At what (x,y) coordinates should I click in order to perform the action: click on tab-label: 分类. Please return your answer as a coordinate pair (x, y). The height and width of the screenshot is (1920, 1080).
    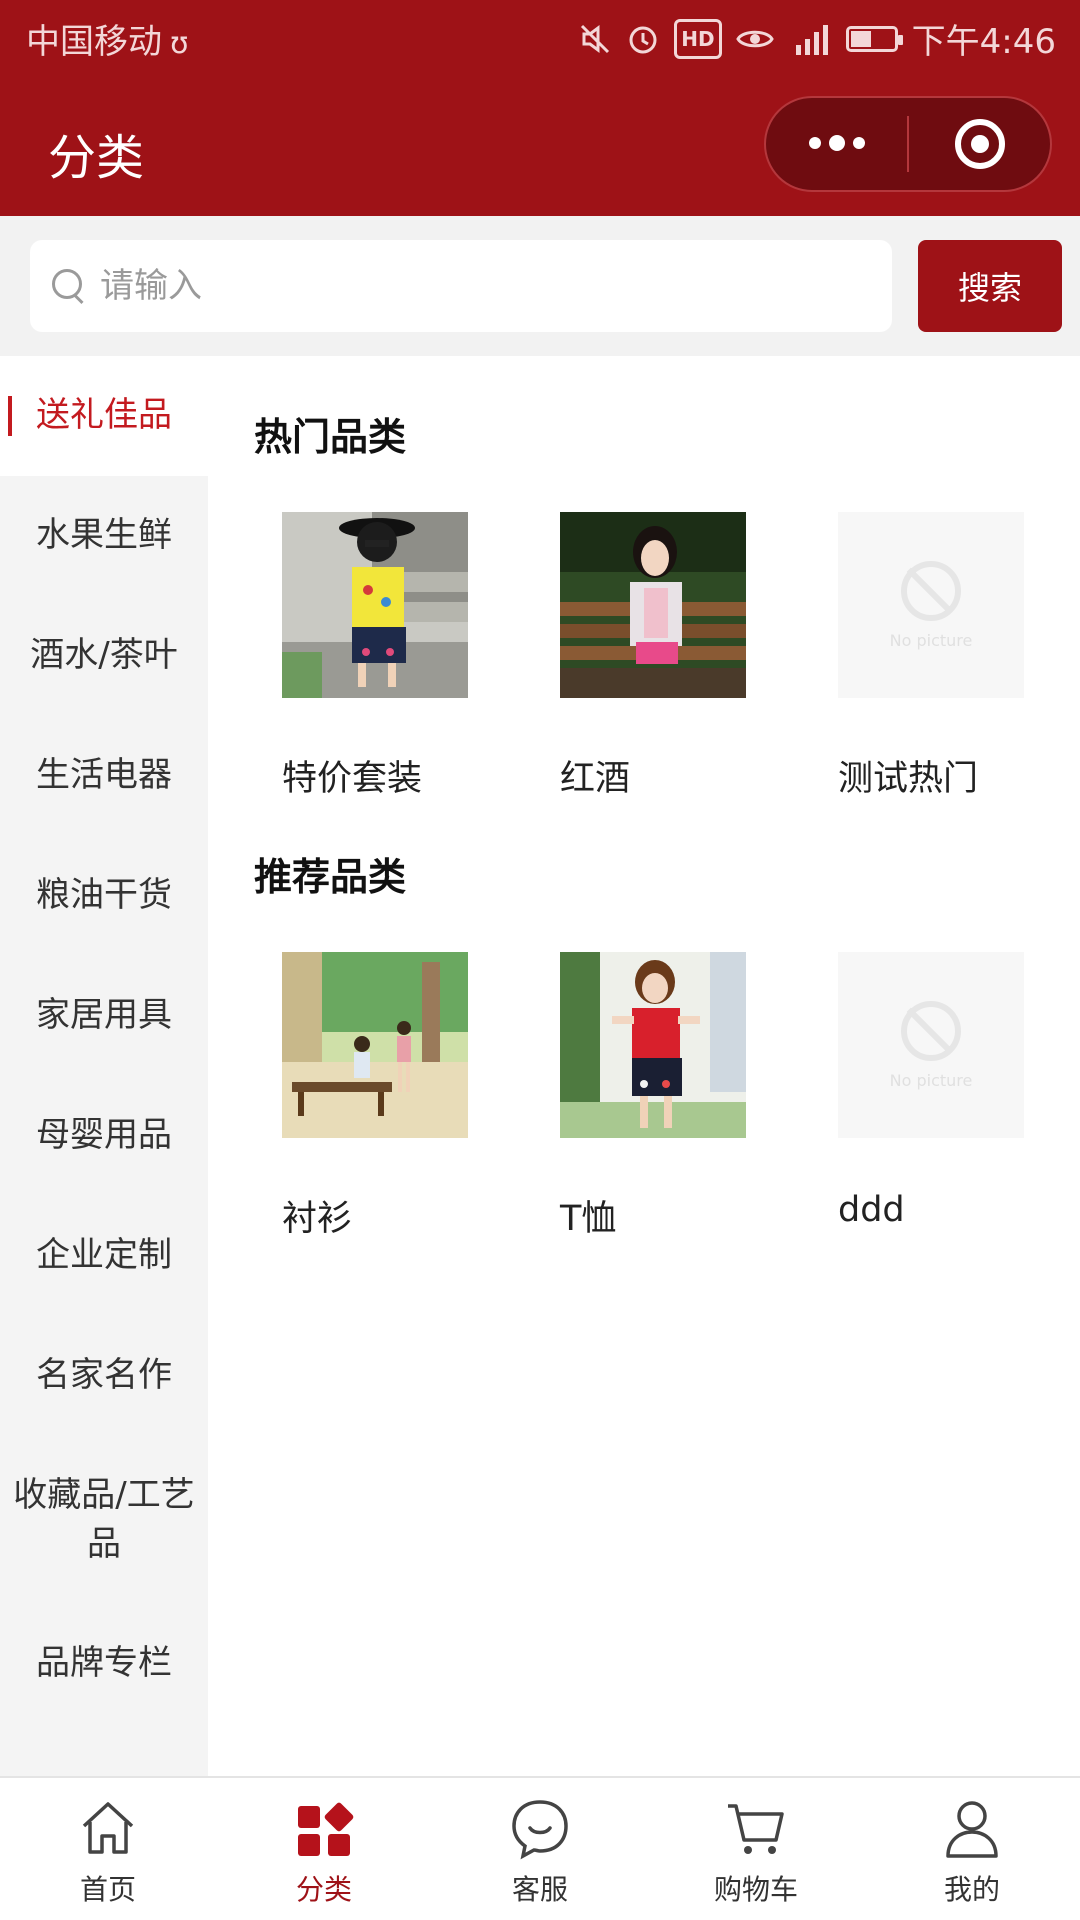
    Looking at the image, I should click on (323, 1889).